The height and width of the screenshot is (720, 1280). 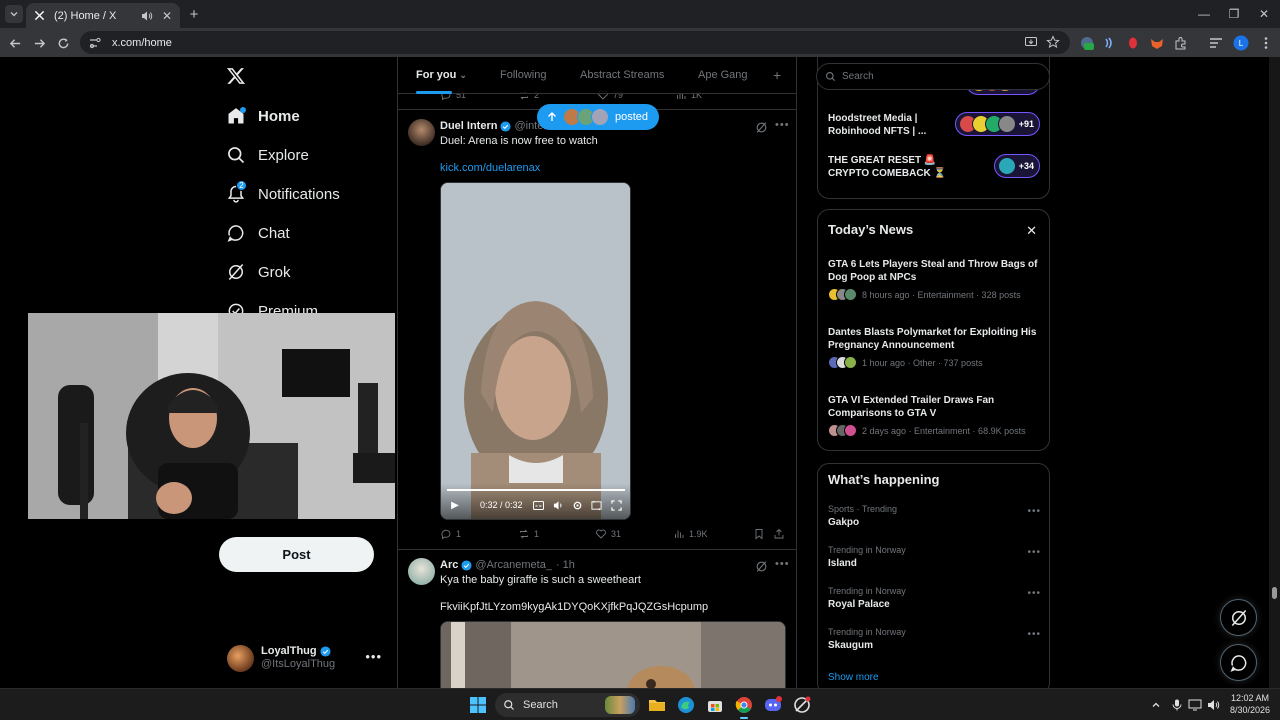 What do you see at coordinates (236, 76) in the screenshot?
I see `x-logo-icon` at bounding box center [236, 76].